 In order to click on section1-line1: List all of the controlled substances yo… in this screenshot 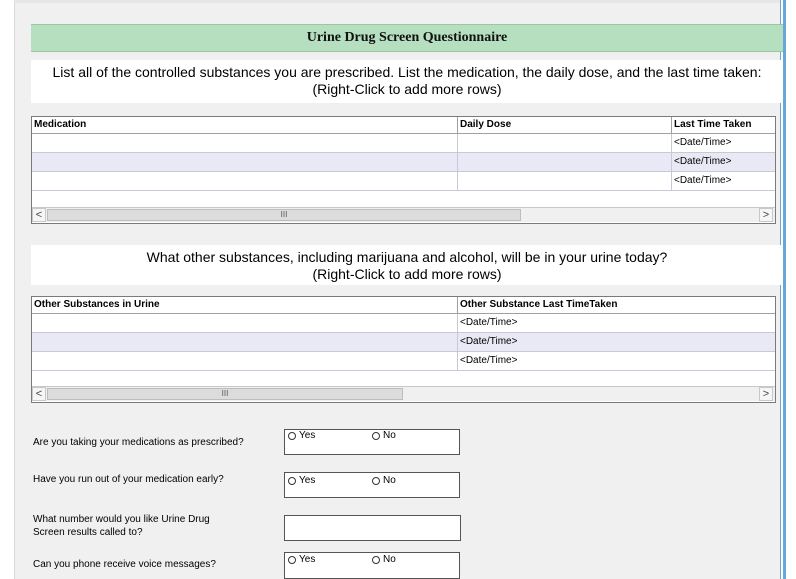, I will do `click(407, 72)`.